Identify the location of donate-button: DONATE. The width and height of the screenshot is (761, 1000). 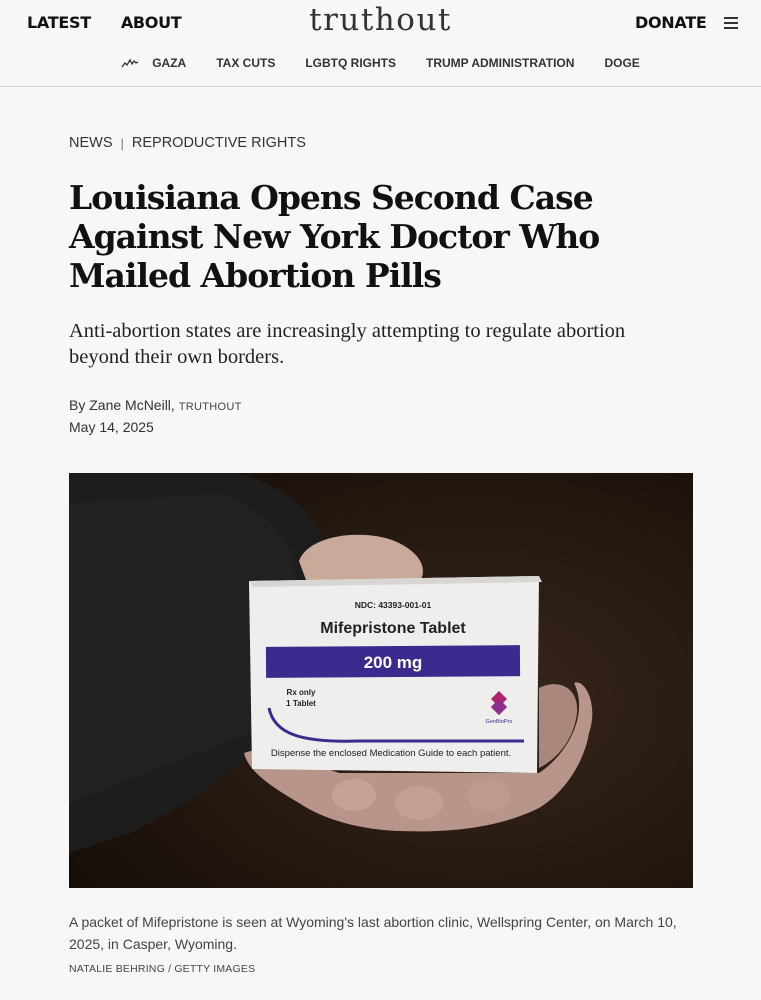
(671, 22).